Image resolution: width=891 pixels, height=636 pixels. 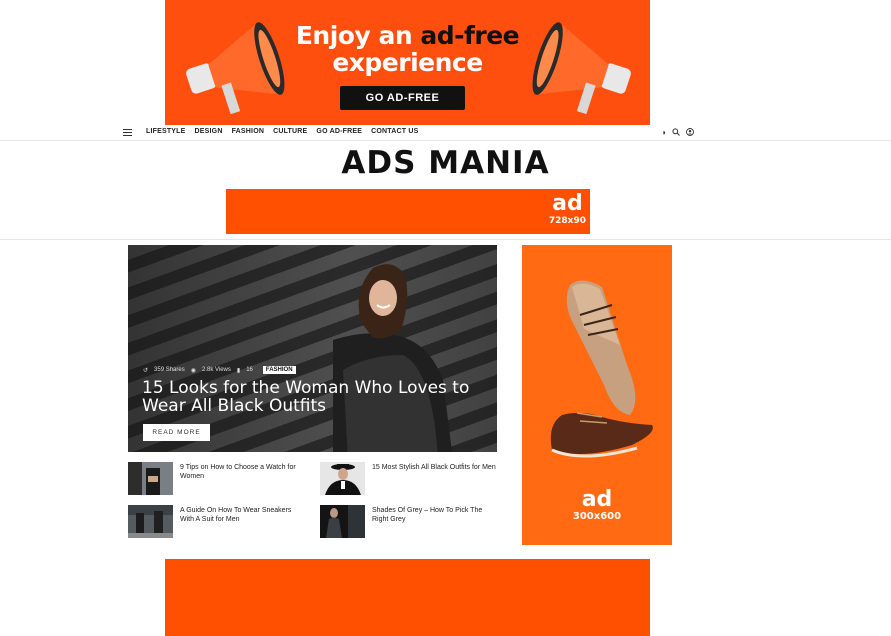 I want to click on go-ad-free-button: GO AD-FREE, so click(x=402, y=98).